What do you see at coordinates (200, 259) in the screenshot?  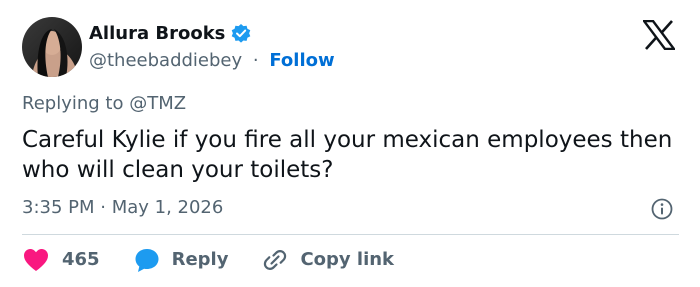 I see `reply-label: Reply` at bounding box center [200, 259].